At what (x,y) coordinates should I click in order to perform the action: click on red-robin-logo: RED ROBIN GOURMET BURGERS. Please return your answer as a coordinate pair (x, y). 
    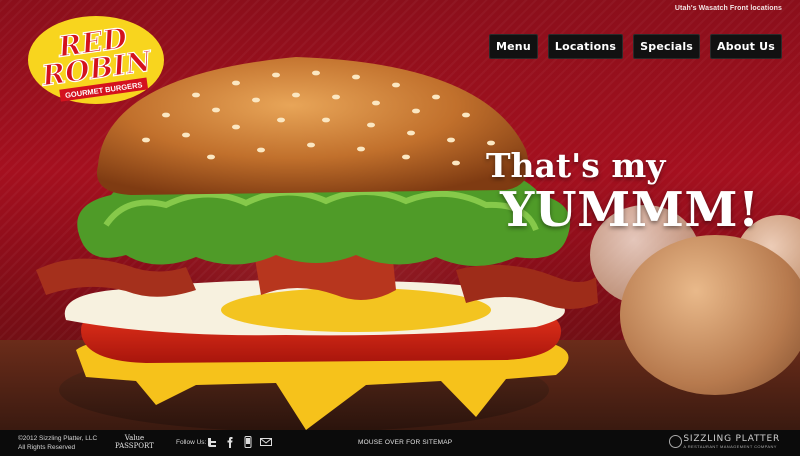
    Looking at the image, I should click on (96, 60).